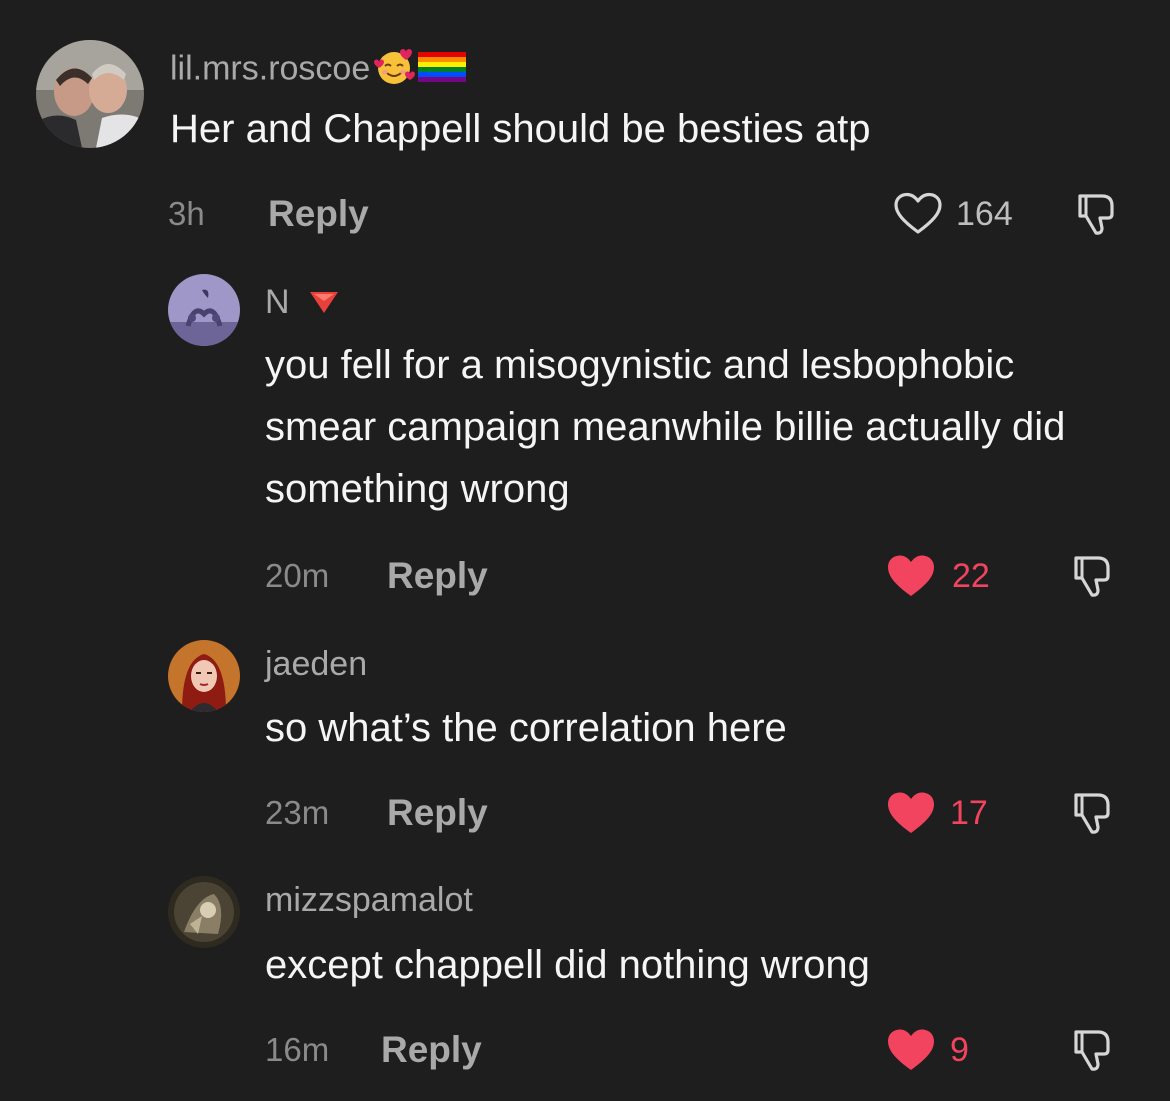 The image size is (1170, 1101). Describe the element at coordinates (324, 304) in the screenshot. I see `red-triangle-down-icon` at that location.